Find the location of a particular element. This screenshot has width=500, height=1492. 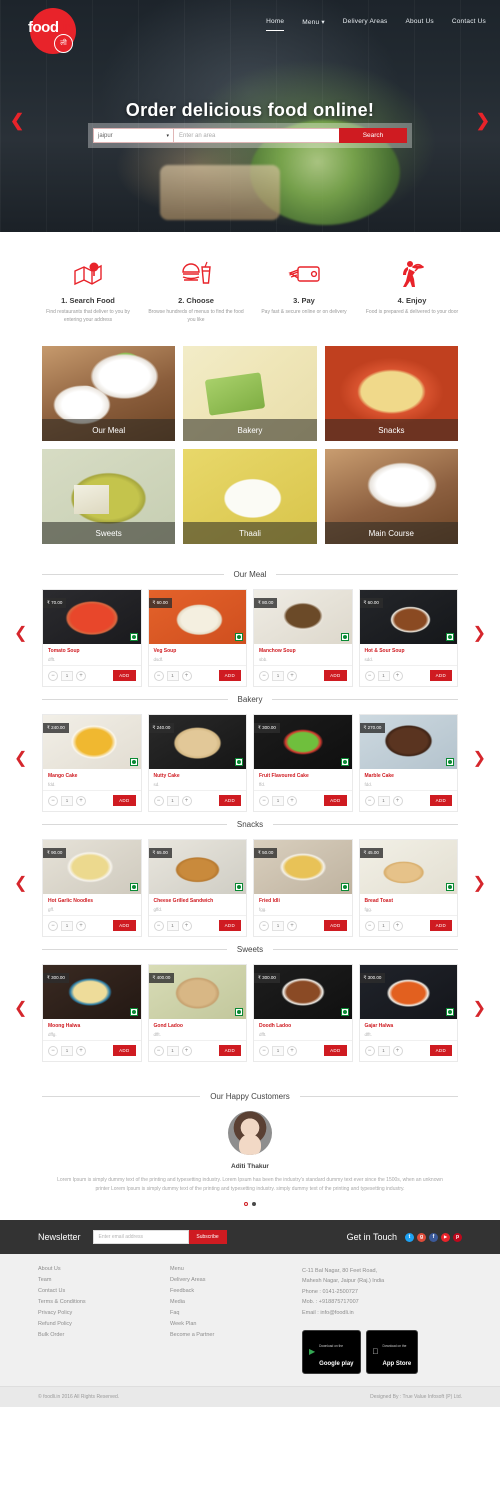

nav-item-delivery-areas: Delivery Areas is located at coordinates (365, 23).